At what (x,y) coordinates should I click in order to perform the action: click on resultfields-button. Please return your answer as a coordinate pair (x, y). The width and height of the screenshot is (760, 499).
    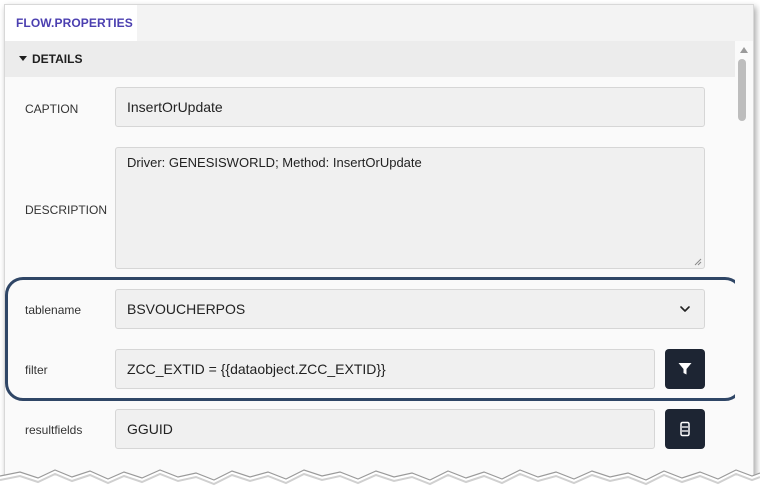
    Looking at the image, I should click on (685, 429).